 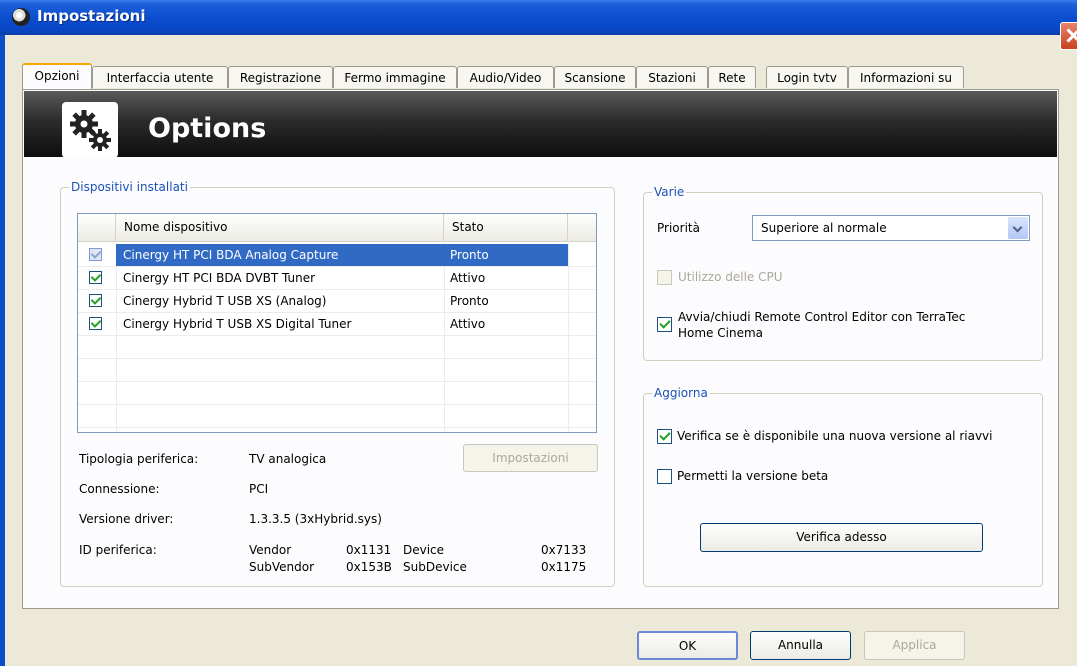 I want to click on device-name: Cinergy HT PCI BDA Analog Capture, so click(x=231, y=255).